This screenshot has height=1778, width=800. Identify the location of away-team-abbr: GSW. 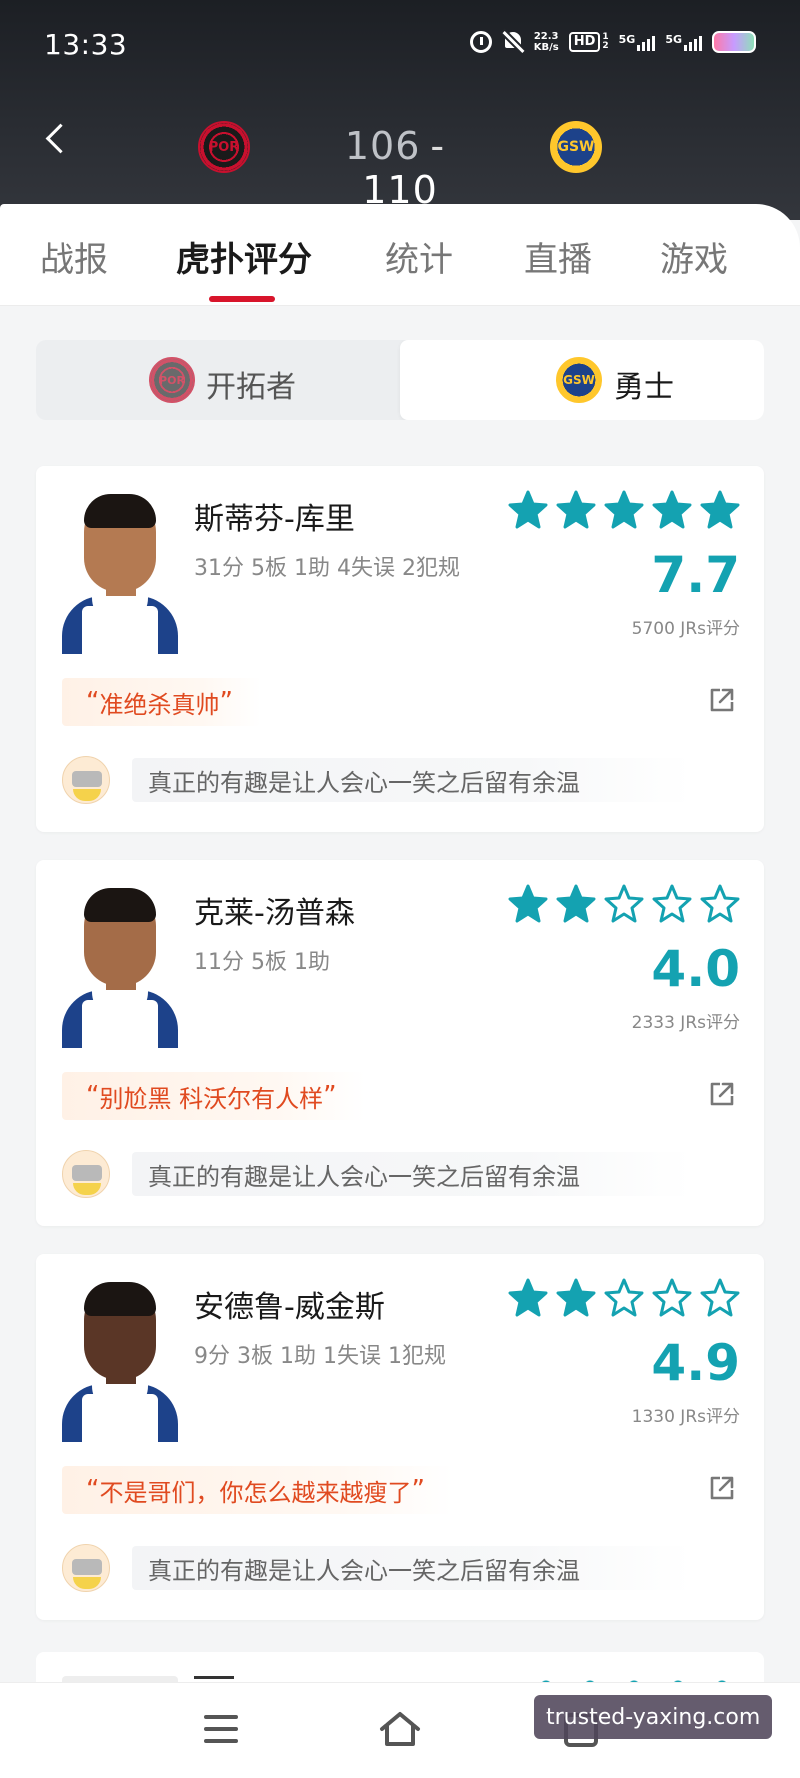
(576, 147).